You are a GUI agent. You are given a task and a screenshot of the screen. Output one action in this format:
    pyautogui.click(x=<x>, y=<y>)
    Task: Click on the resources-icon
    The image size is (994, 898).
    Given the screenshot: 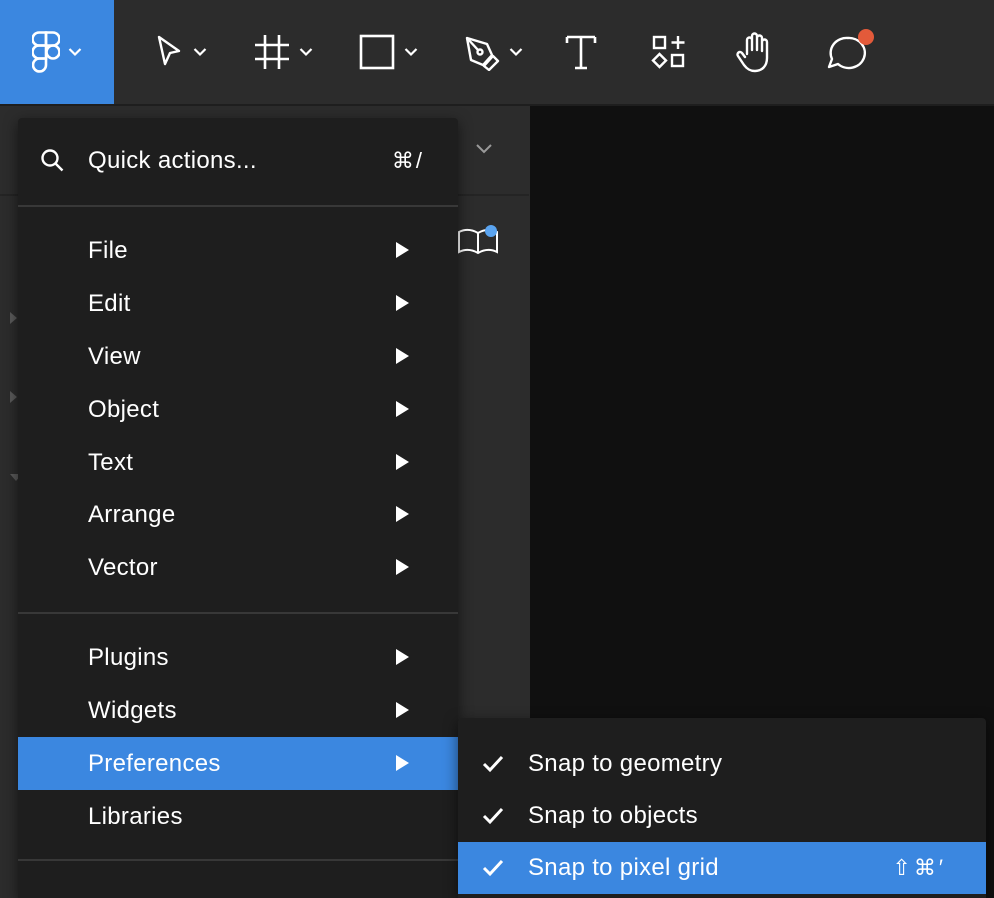 What is the action you would take?
    pyautogui.click(x=668, y=52)
    